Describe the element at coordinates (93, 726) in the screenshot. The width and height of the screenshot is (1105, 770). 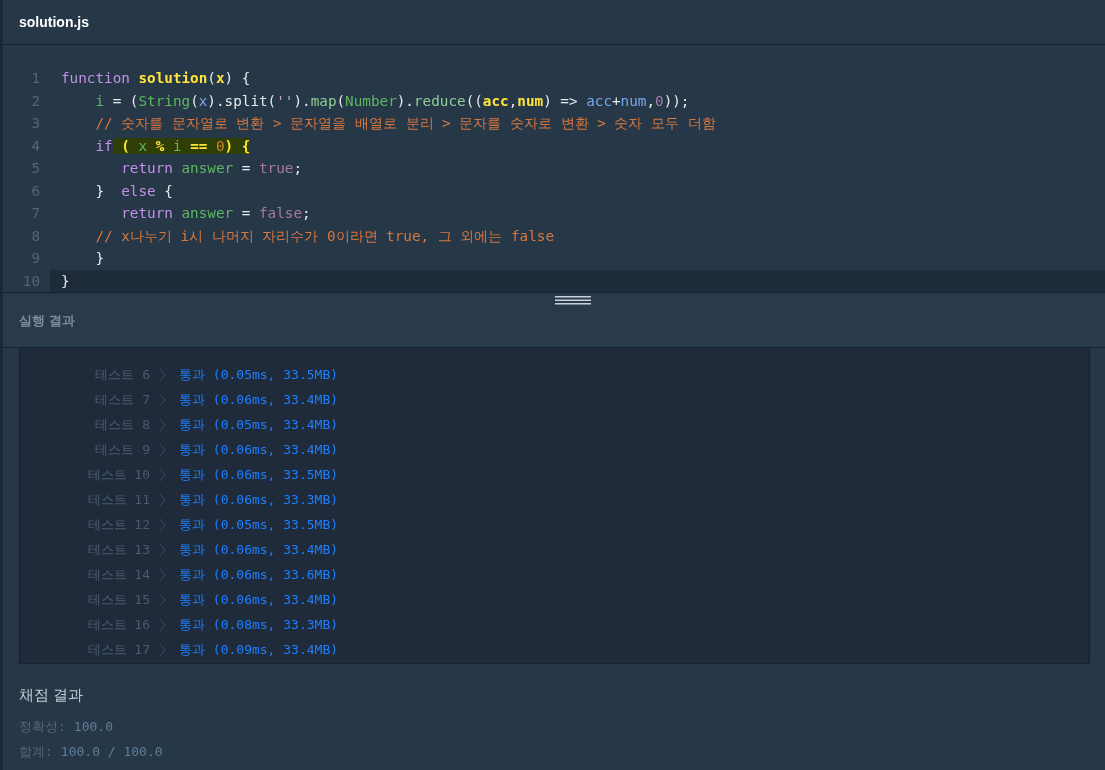
I see `accuracy-value: 100.0` at that location.